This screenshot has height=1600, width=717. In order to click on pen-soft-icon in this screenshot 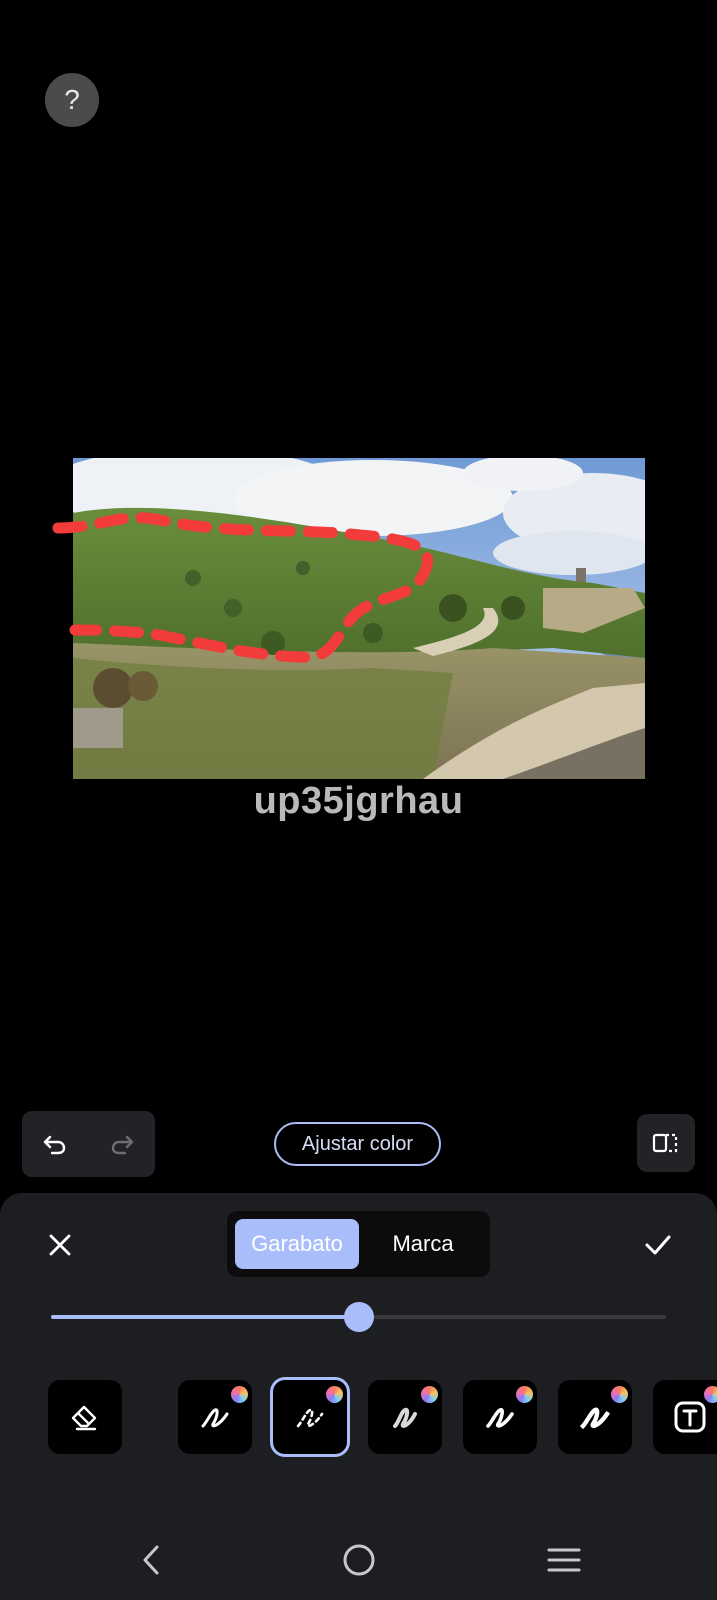, I will do `click(405, 1417)`.